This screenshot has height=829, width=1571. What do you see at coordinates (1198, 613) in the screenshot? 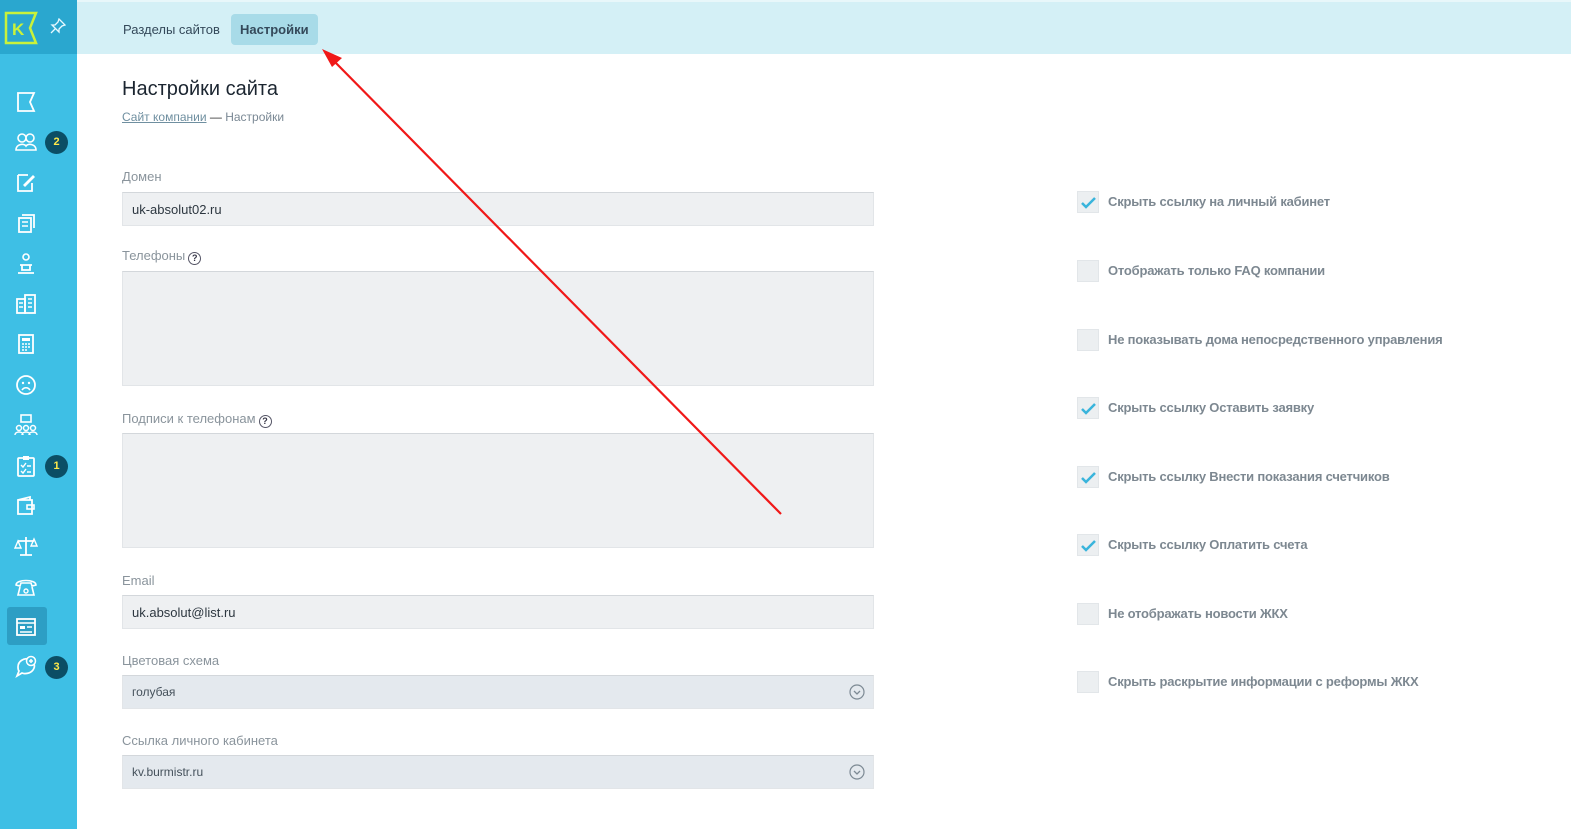
I see `option-label: Не отображать новости ЖКХ` at bounding box center [1198, 613].